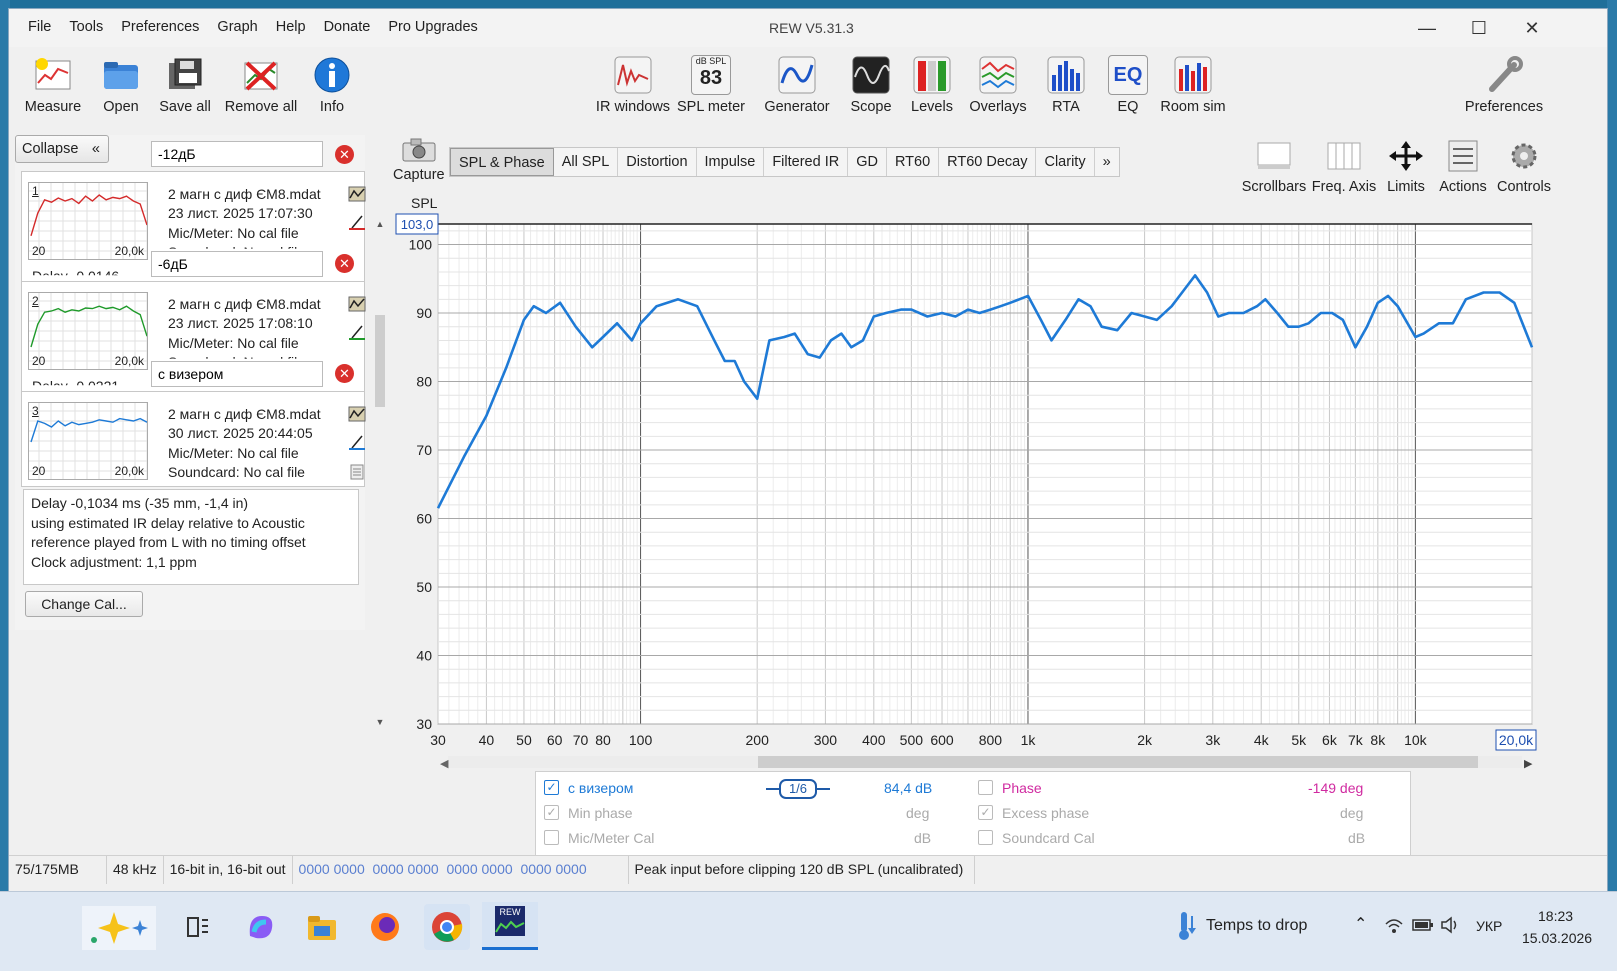  Describe the element at coordinates (1532, 28) in the screenshot. I see `close-window-button: ✕` at that location.